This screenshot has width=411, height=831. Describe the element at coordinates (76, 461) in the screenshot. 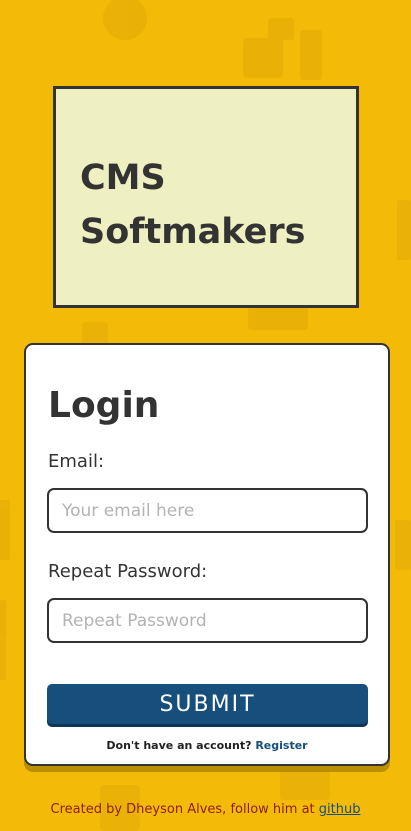

I see `email-label: Email:` at that location.